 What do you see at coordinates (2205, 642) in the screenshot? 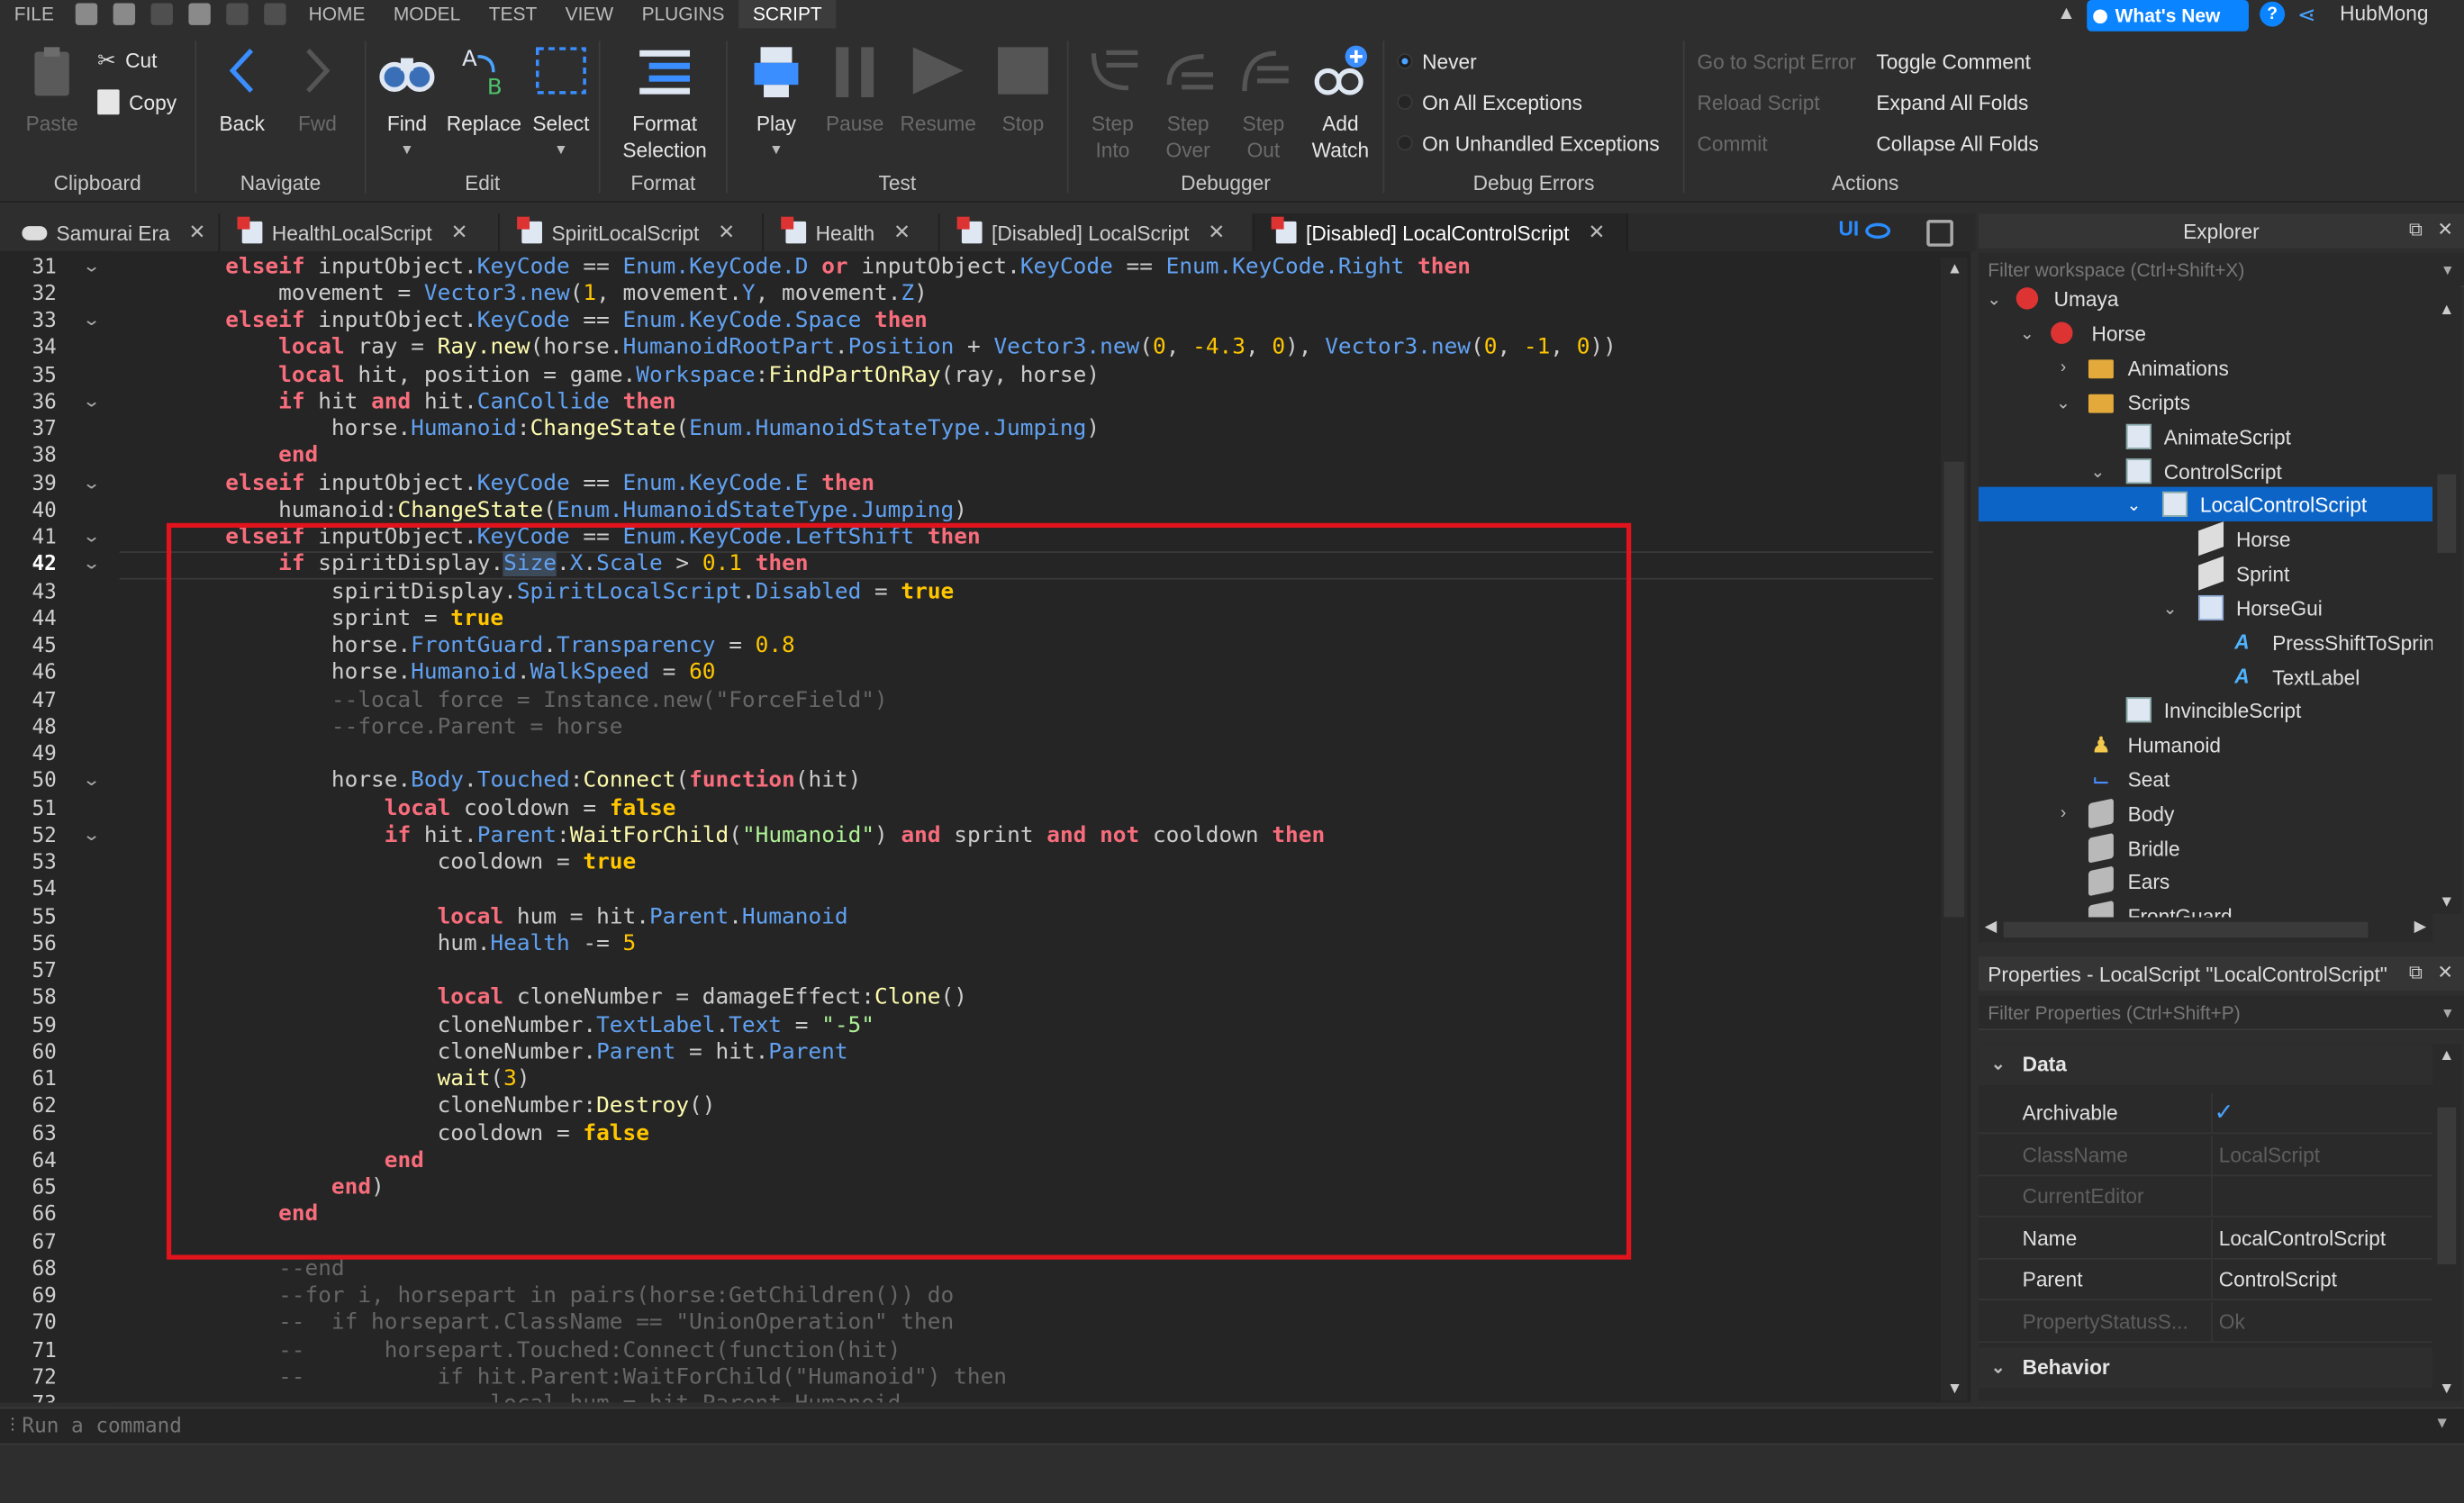
I see `tree-item-pressshifttosprint: A PressShiftToSprin` at bounding box center [2205, 642].